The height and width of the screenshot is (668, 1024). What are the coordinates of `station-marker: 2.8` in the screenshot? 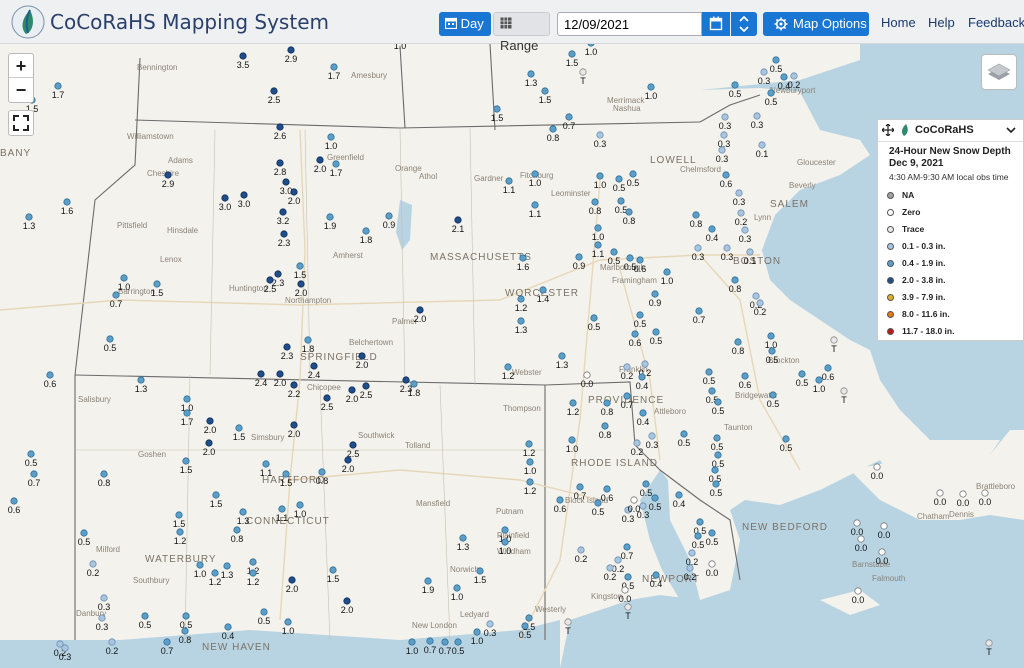 It's located at (280, 168).